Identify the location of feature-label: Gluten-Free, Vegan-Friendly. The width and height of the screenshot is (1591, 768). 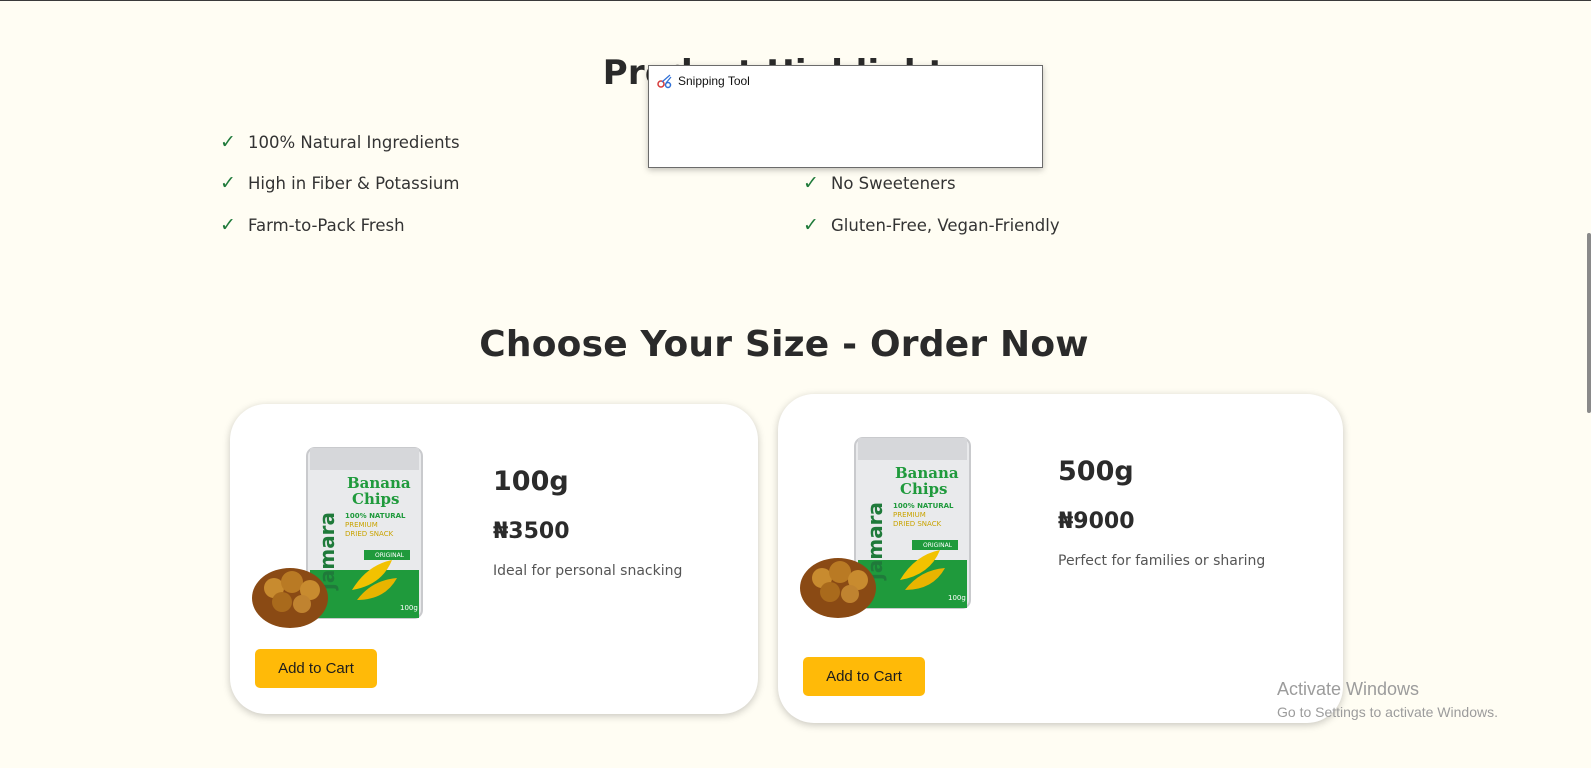
(945, 225).